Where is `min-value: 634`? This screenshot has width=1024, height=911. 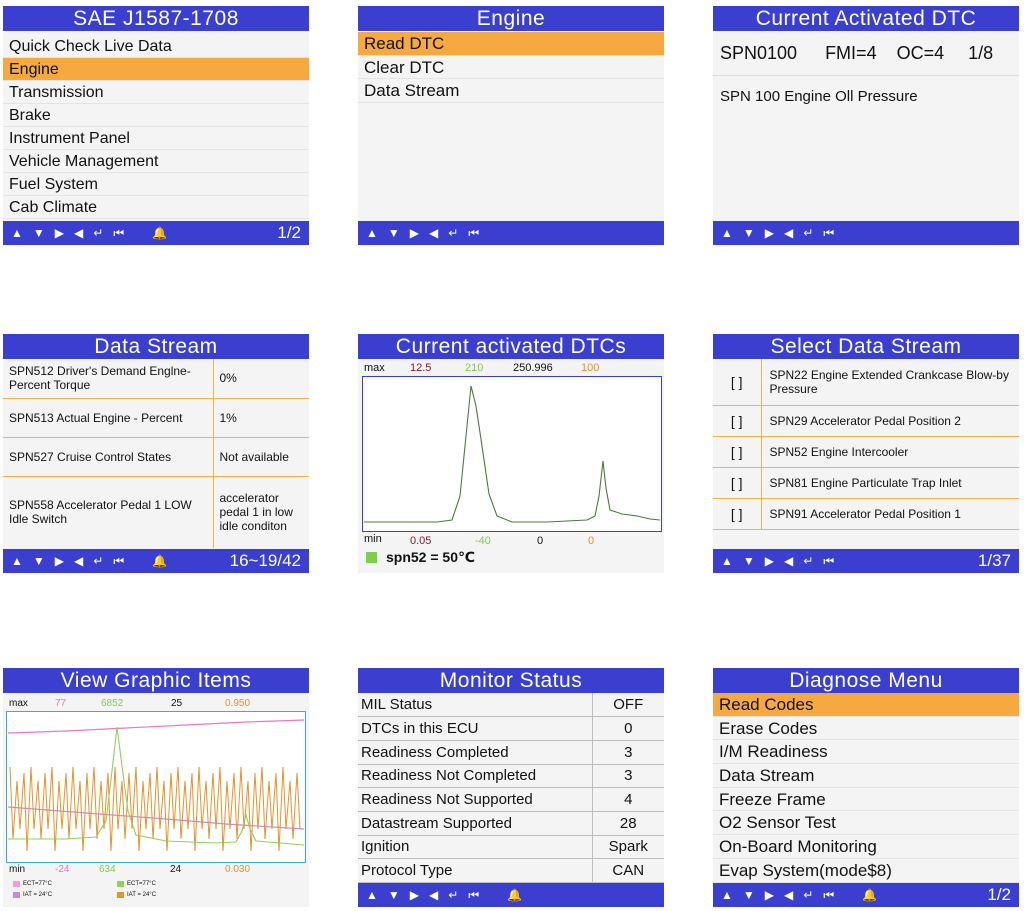
min-value: 634 is located at coordinates (107, 869).